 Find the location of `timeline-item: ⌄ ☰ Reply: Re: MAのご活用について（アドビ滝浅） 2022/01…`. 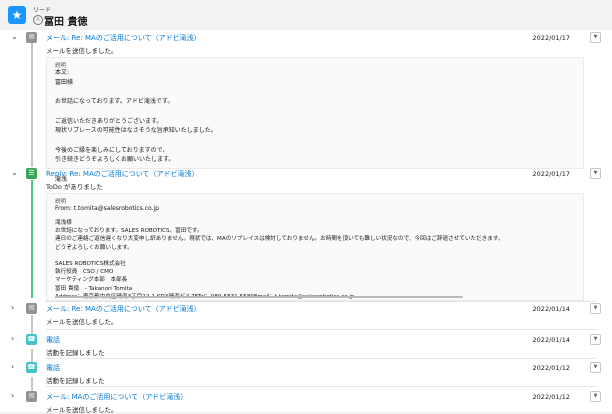

timeline-item: ⌄ ☰ Reply: Re: MAのご活用について（アドビ滝浅） 2022/01… is located at coordinates (306, 174).